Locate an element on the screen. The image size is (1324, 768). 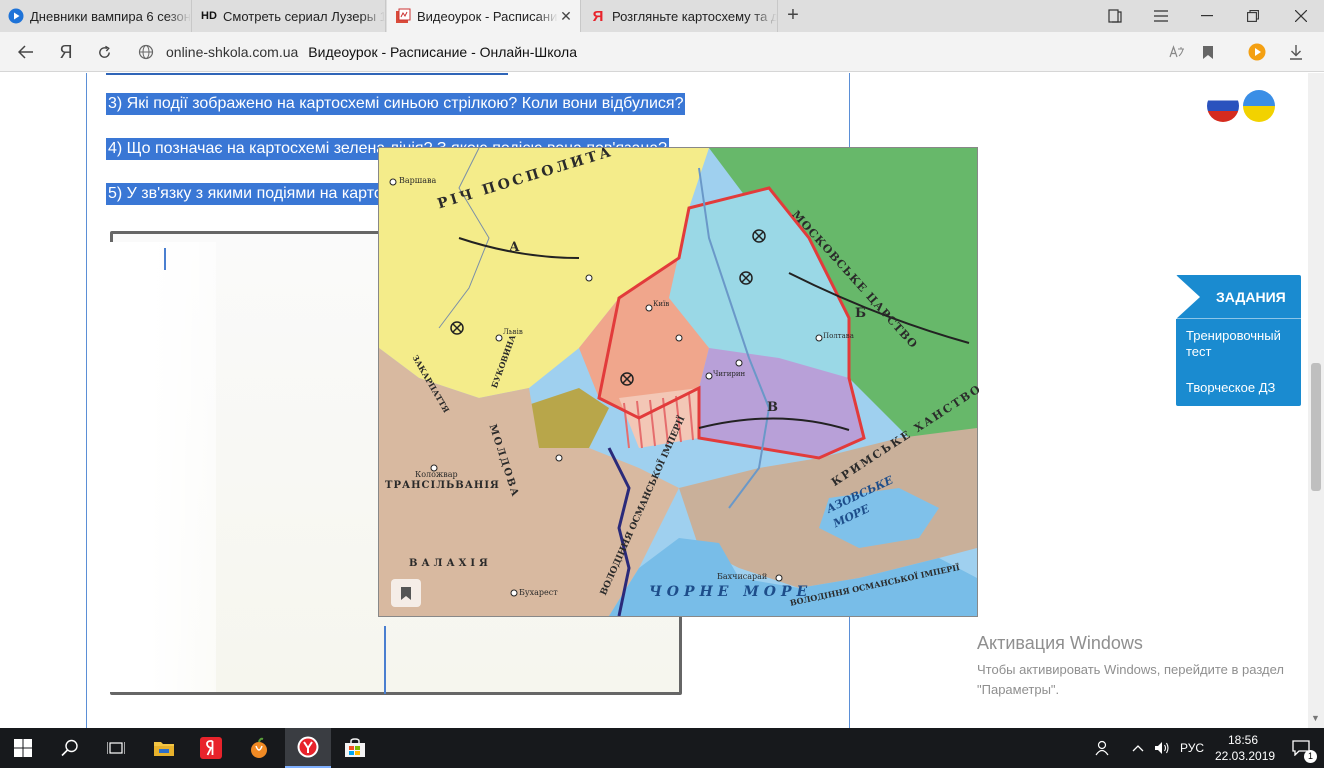
people-button is located at coordinates (1102, 748).